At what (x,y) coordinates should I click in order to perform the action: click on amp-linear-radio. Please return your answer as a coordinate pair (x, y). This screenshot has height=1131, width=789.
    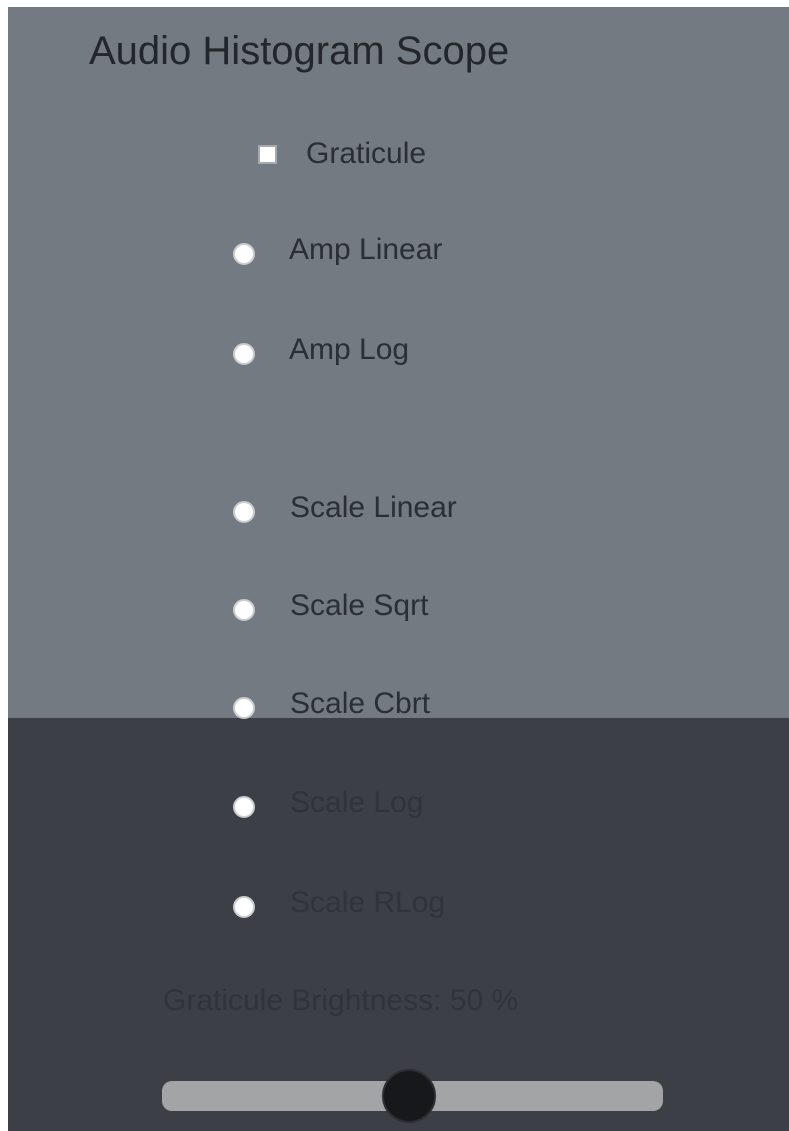
    Looking at the image, I should click on (244, 254).